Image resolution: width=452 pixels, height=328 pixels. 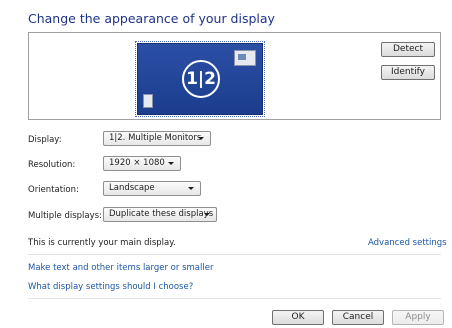 What do you see at coordinates (298, 317) in the screenshot?
I see `ok-button: OK` at bounding box center [298, 317].